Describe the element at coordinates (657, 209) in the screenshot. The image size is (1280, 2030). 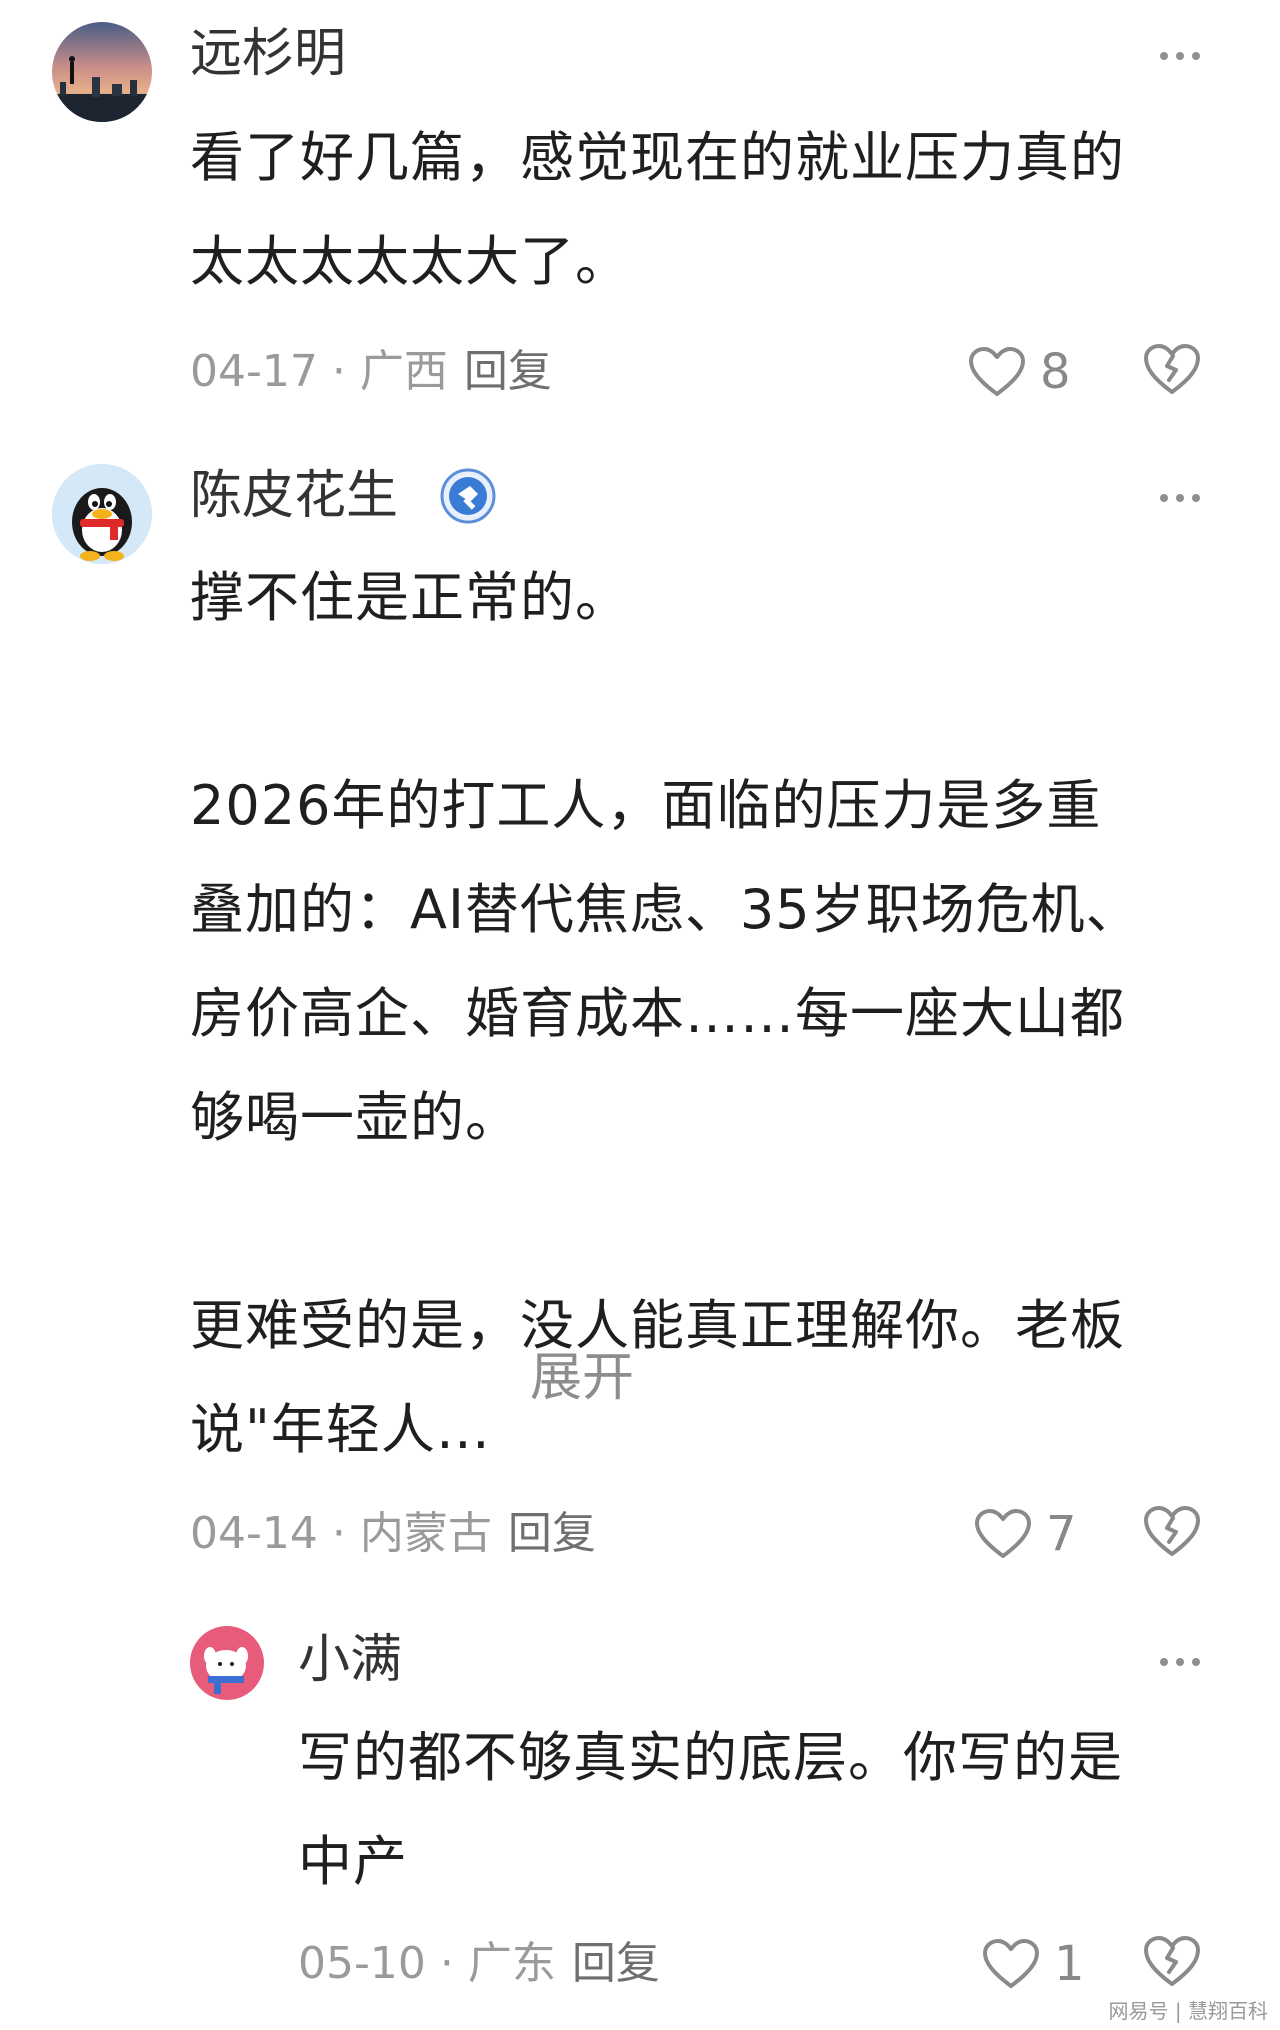
I see `comment-body: 看了好几篇，感觉现在的就业压力真的 太太太太太大了。` at that location.